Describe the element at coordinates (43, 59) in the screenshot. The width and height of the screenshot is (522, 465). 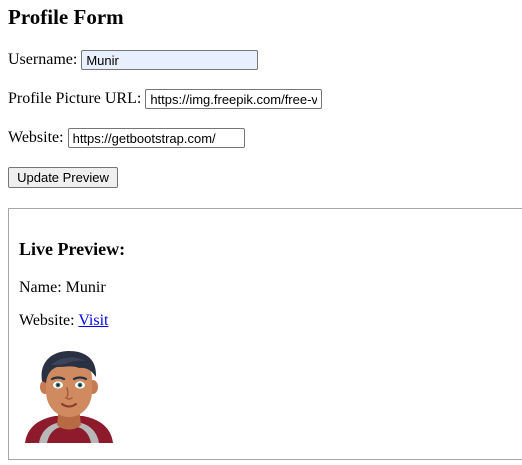
I see `username-label: Username:` at that location.